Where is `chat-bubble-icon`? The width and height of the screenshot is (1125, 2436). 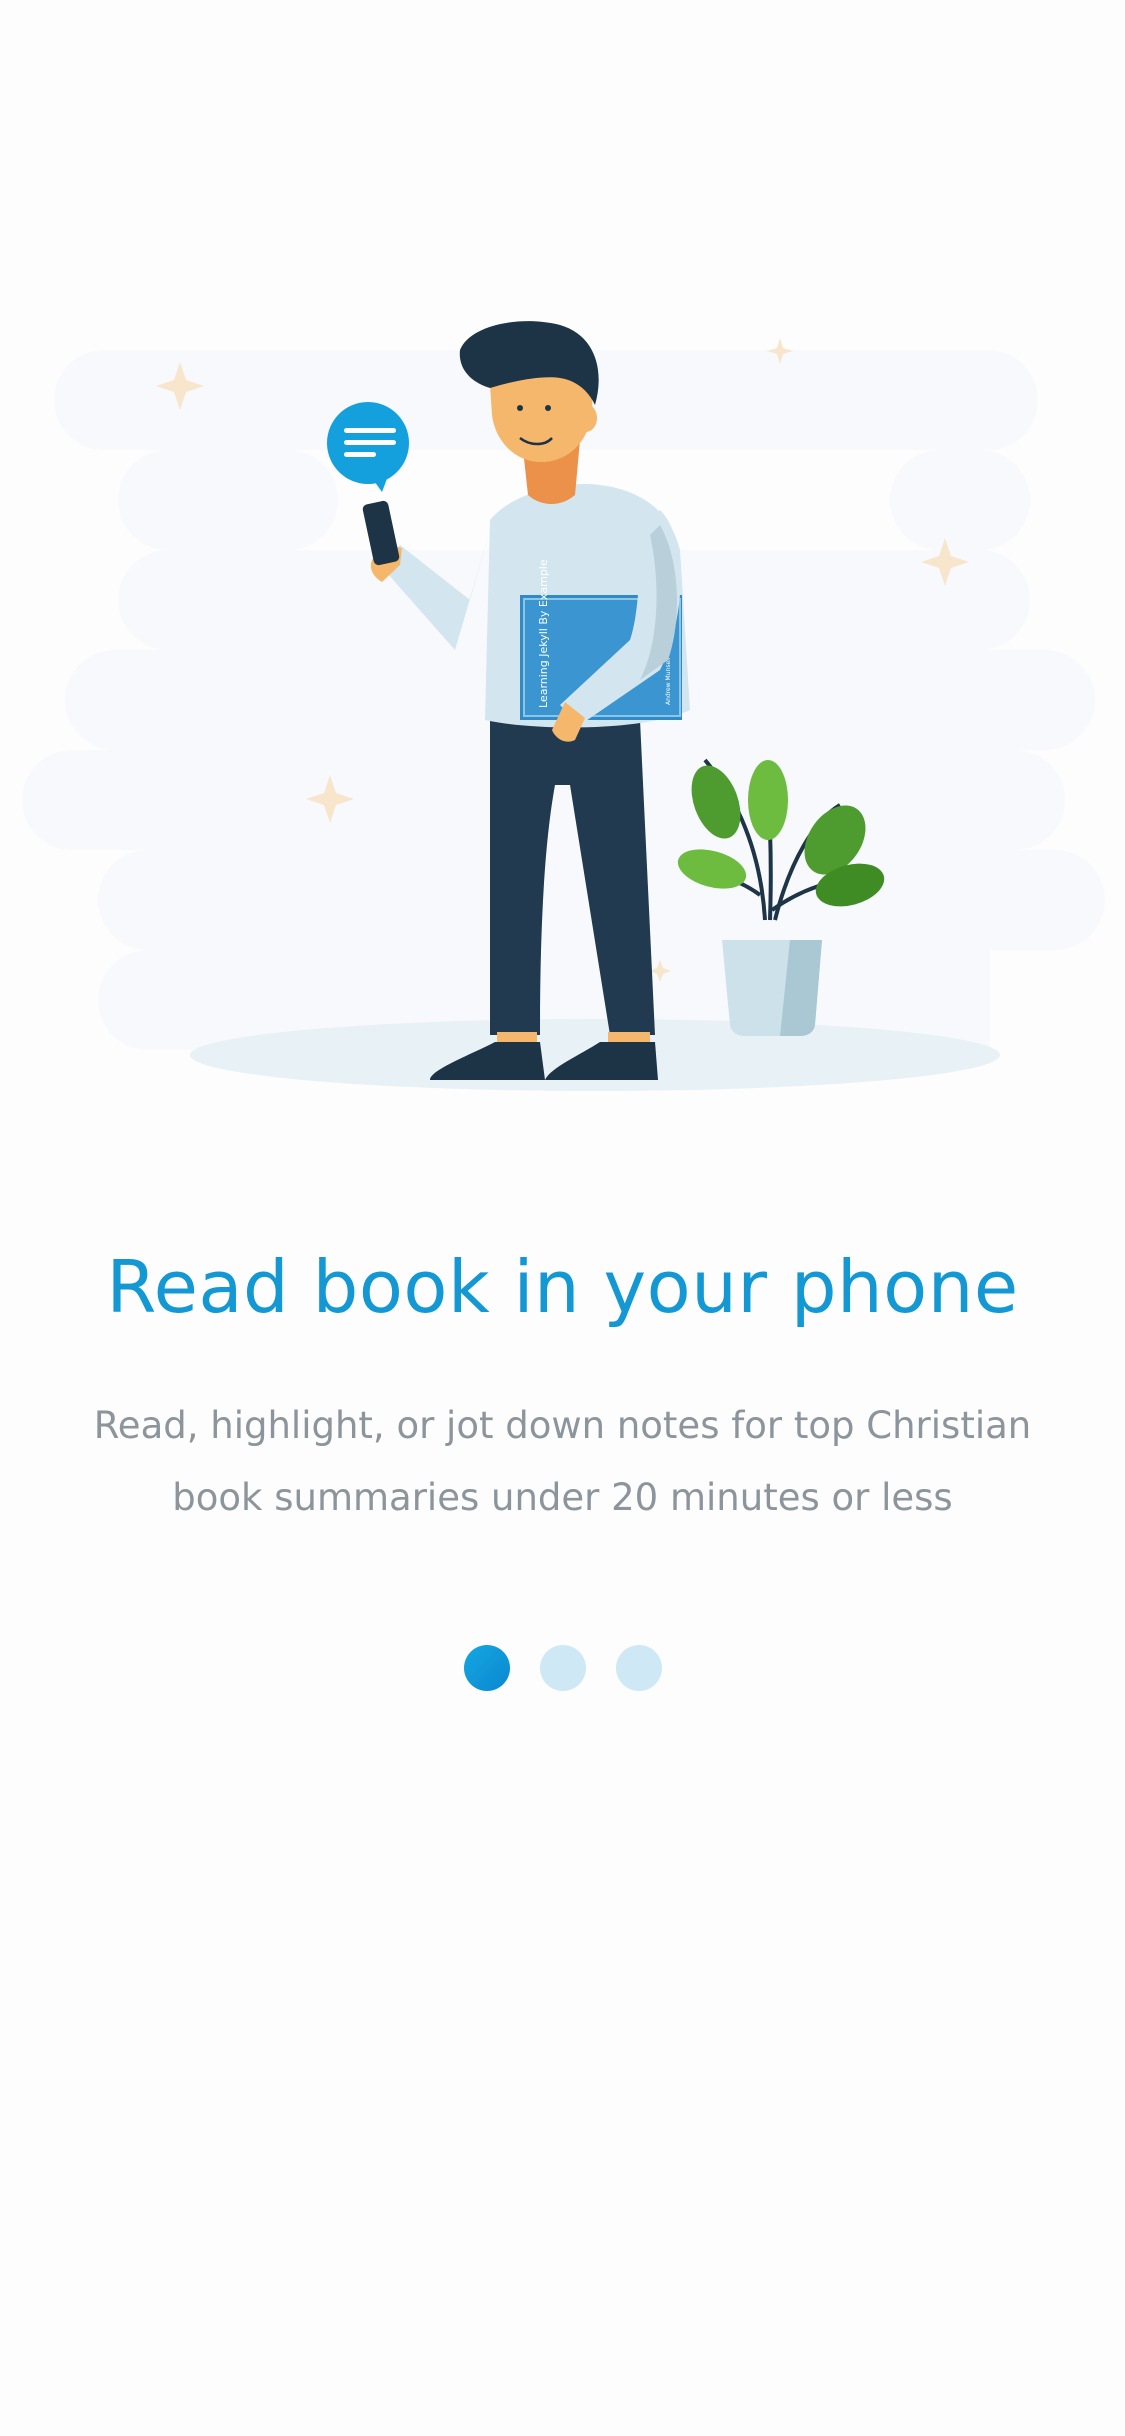
chat-bubble-icon is located at coordinates (368, 447).